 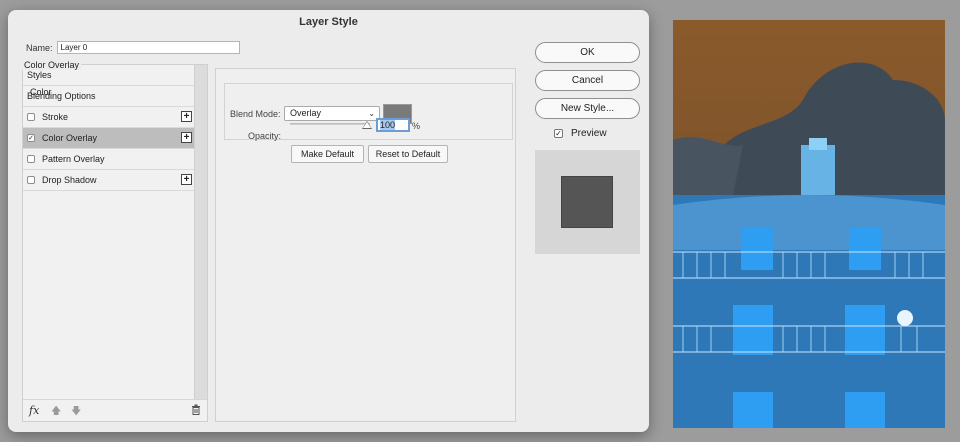 What do you see at coordinates (31, 180) in the screenshot?
I see `drop-shadow-checkbox` at bounding box center [31, 180].